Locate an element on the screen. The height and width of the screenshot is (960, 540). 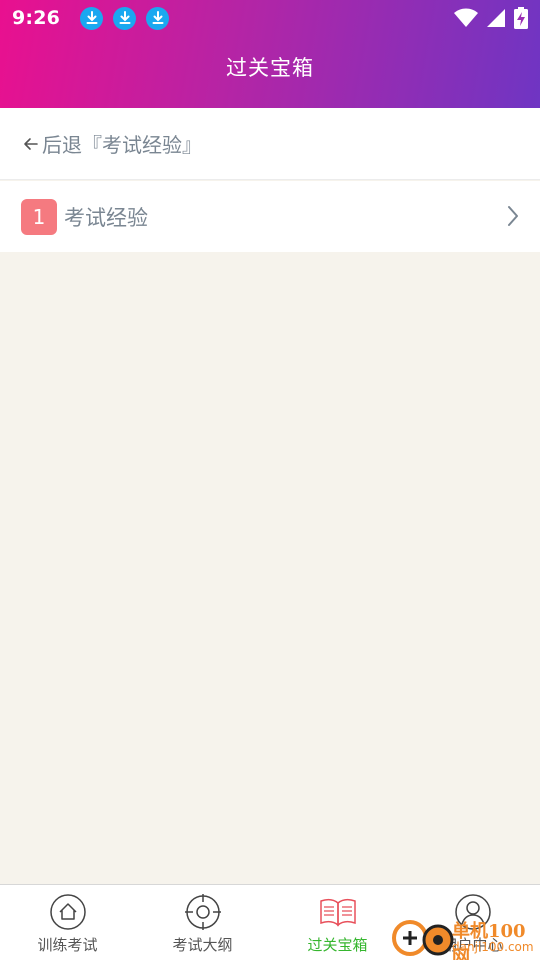
tab-pass-treasure: 过关宝箱 is located at coordinates (337, 922).